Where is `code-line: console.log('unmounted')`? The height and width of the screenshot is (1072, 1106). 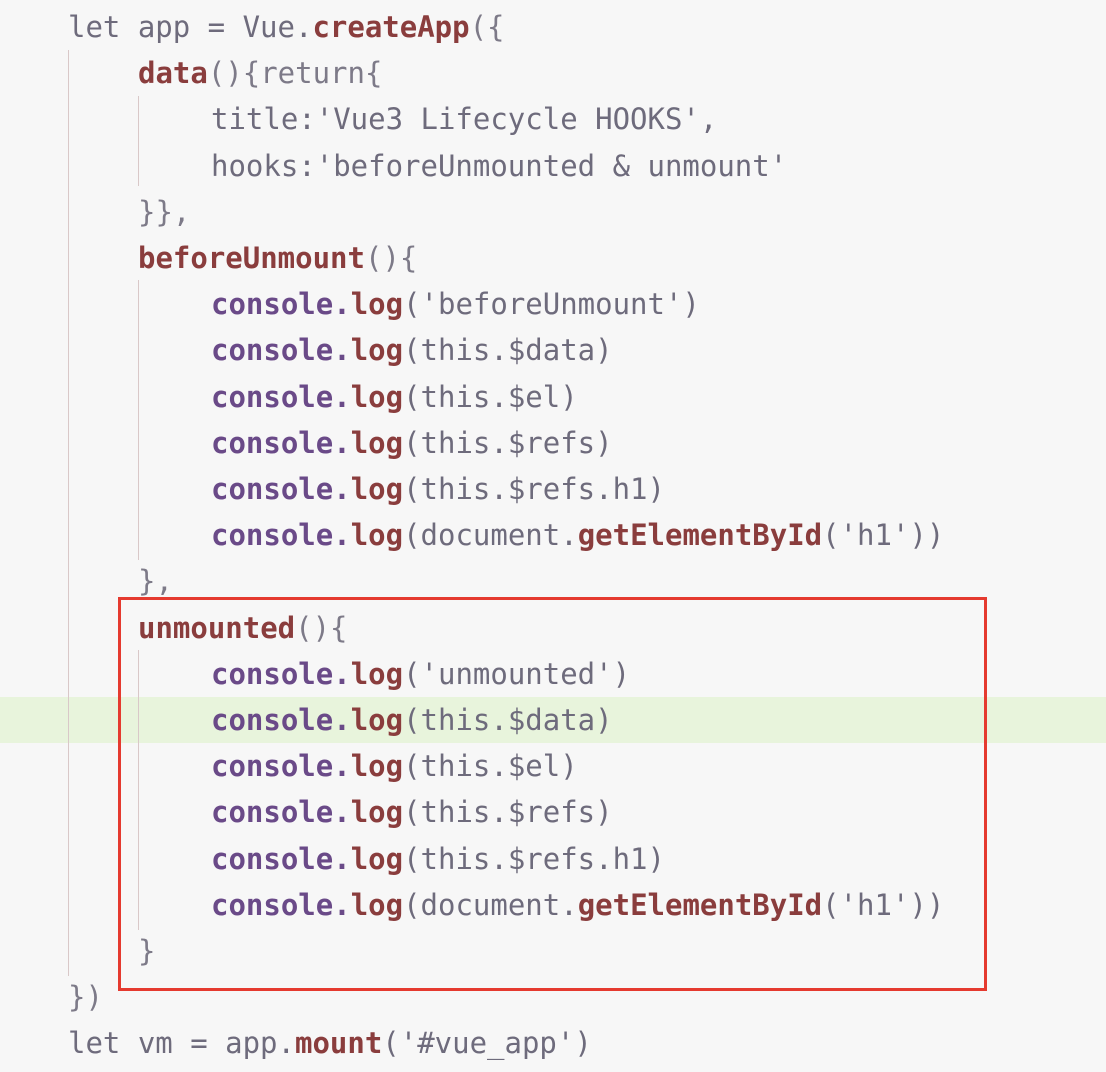
code-line: console.log('unmounted') is located at coordinates (553, 674).